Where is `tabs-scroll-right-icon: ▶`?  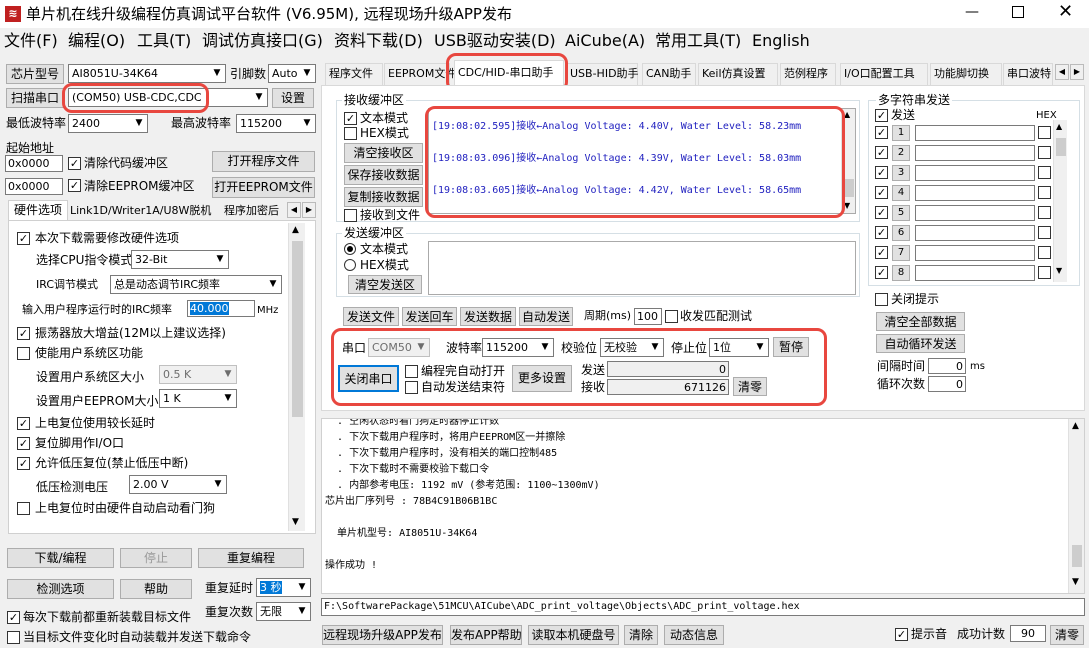
tabs-scroll-right-icon: ▶ is located at coordinates (1077, 72).